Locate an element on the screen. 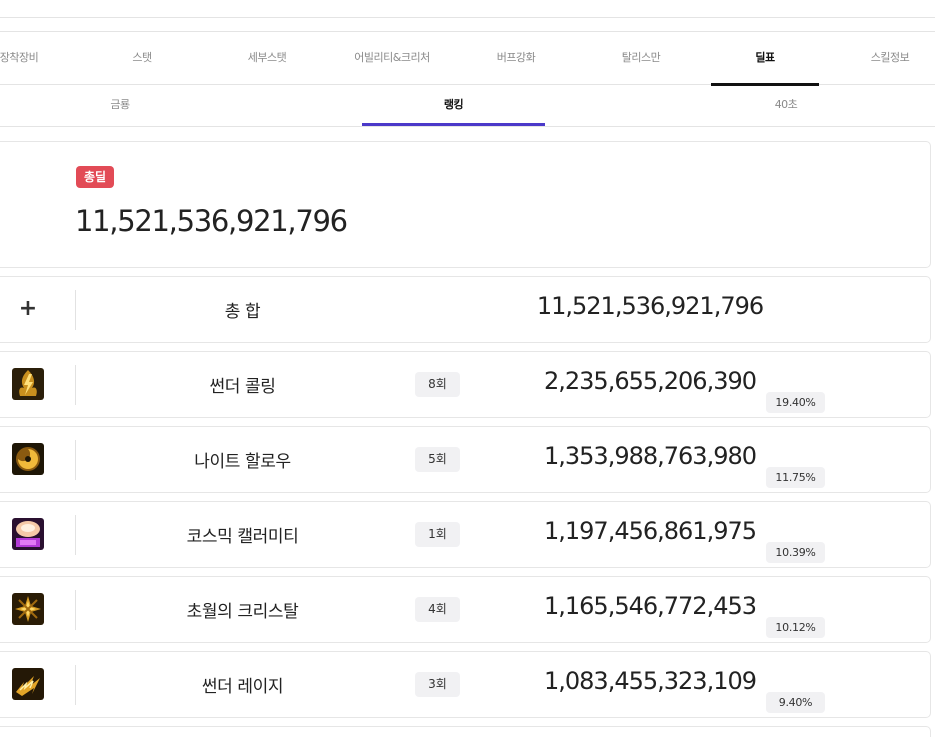 This screenshot has width=935, height=737. tab-detail-stats: 세부스탯 is located at coordinates (267, 58).